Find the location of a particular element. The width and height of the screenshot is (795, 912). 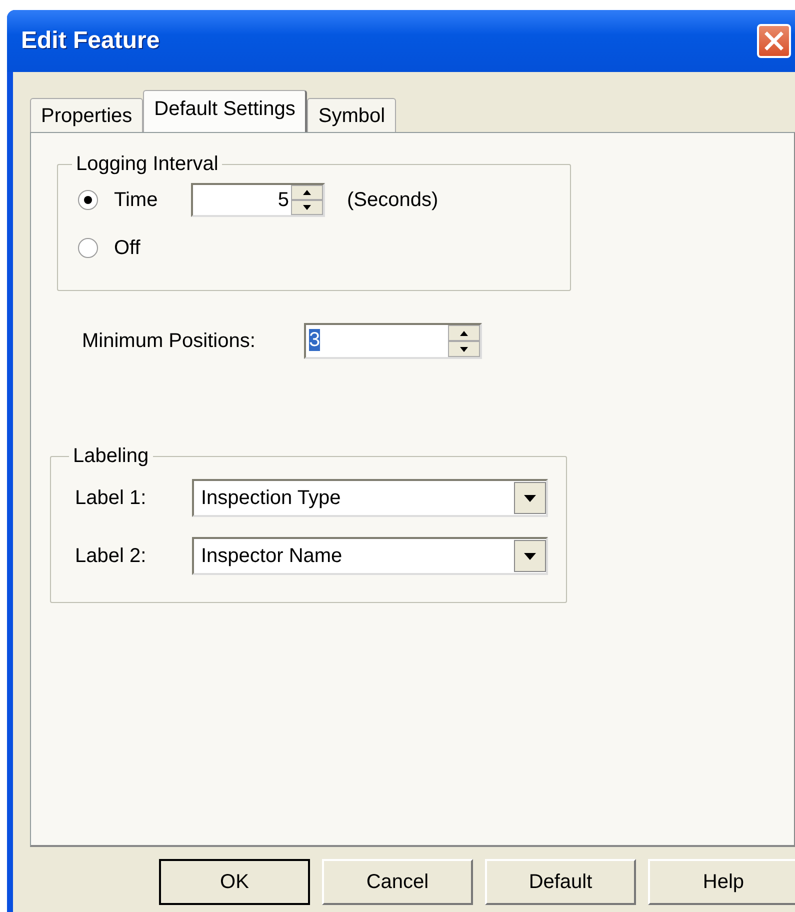

close-button is located at coordinates (774, 41).